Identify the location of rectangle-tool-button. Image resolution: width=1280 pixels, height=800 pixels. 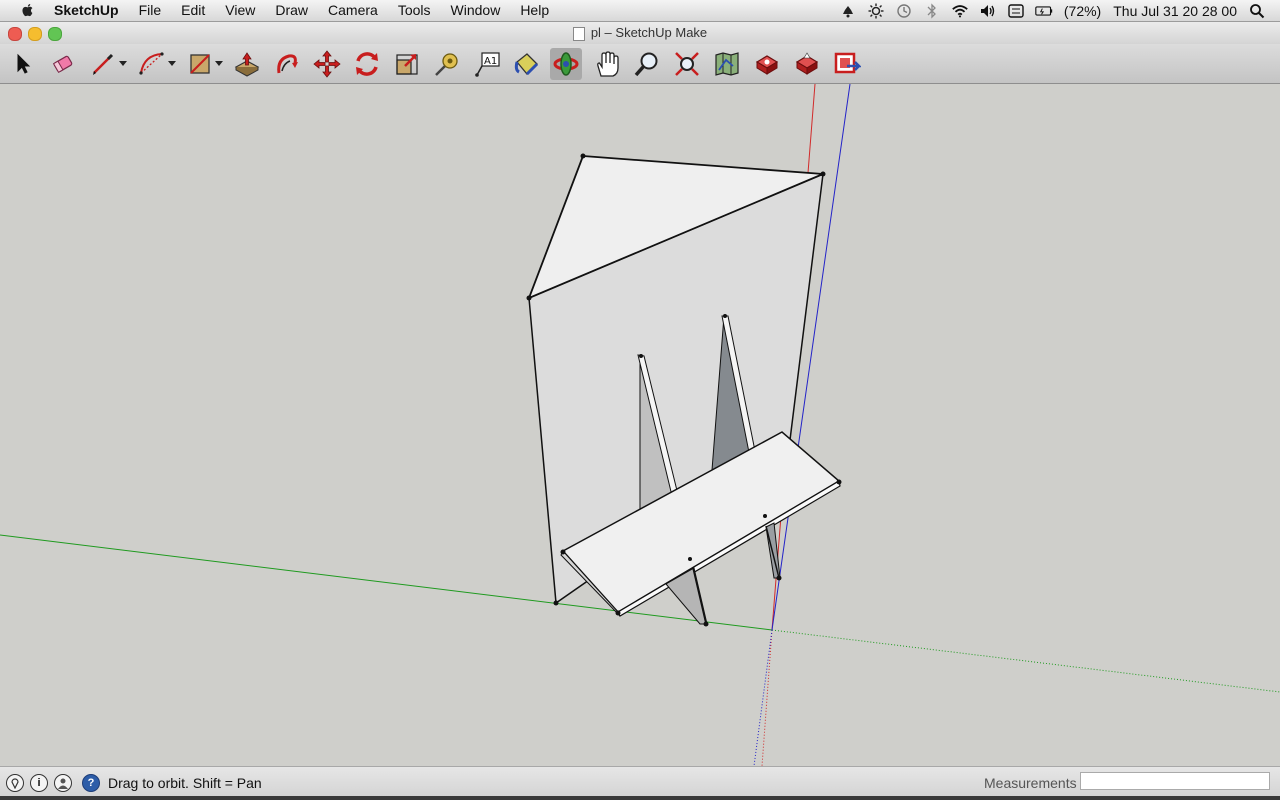
(200, 64).